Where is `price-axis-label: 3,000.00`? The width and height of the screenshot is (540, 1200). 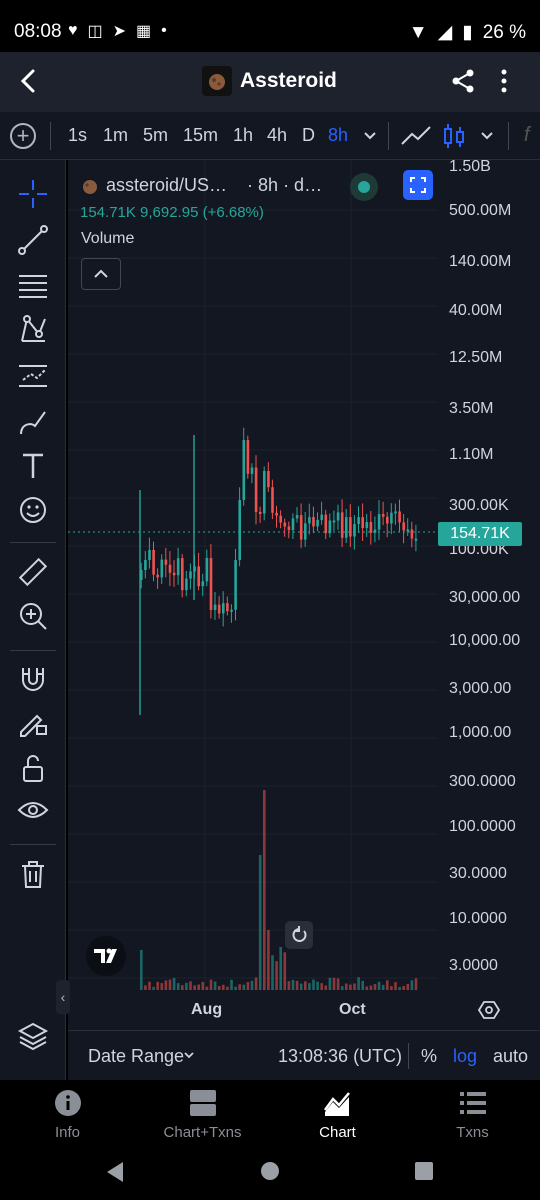 price-axis-label: 3,000.00 is located at coordinates (480, 688).